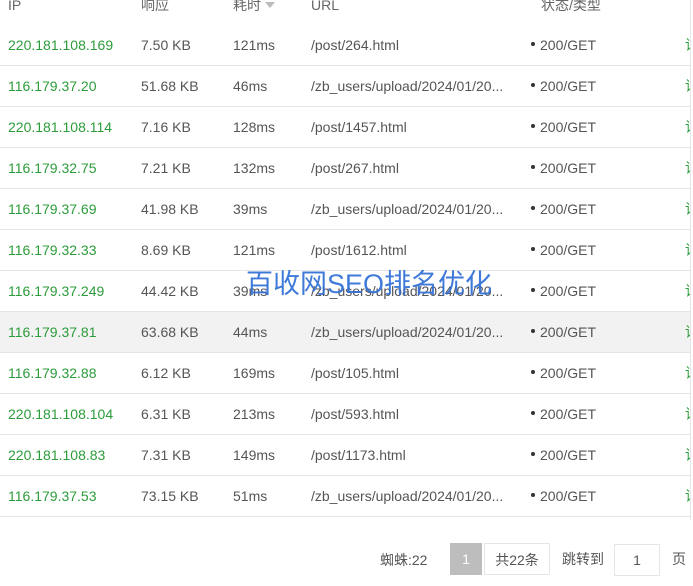  What do you see at coordinates (583, 559) in the screenshot?
I see `goto-label: 跳转到` at bounding box center [583, 559].